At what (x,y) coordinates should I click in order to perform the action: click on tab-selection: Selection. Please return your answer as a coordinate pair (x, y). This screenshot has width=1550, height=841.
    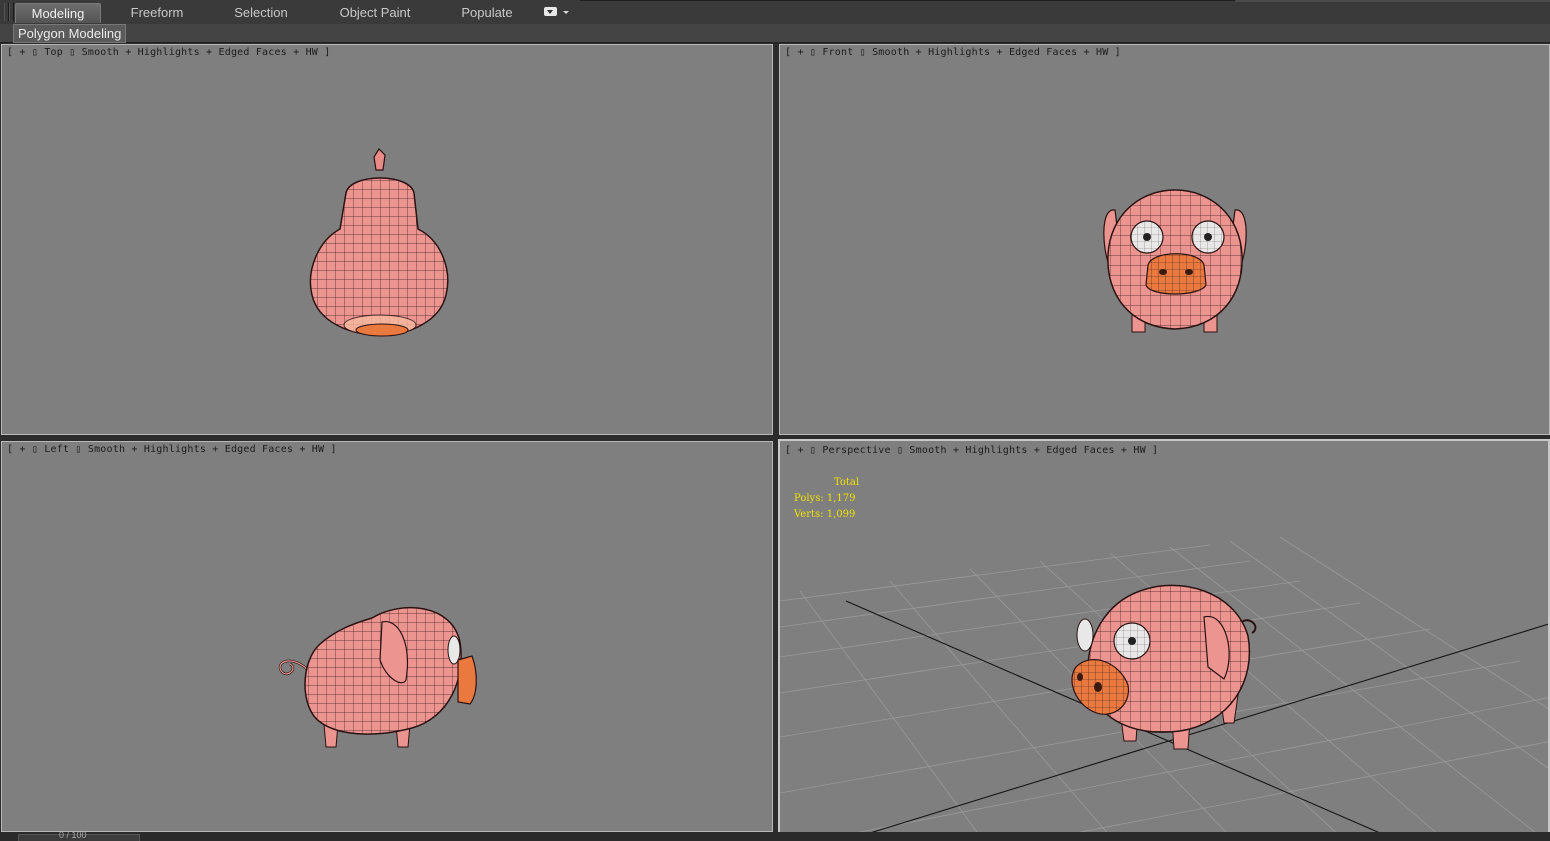
    Looking at the image, I should click on (261, 12).